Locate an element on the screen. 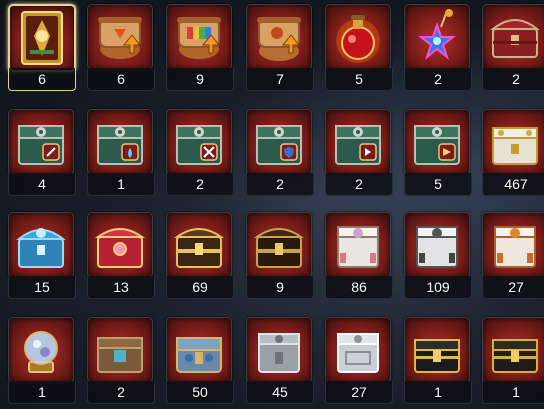 The height and width of the screenshot is (409, 544). item-count: 9 is located at coordinates (200, 79).